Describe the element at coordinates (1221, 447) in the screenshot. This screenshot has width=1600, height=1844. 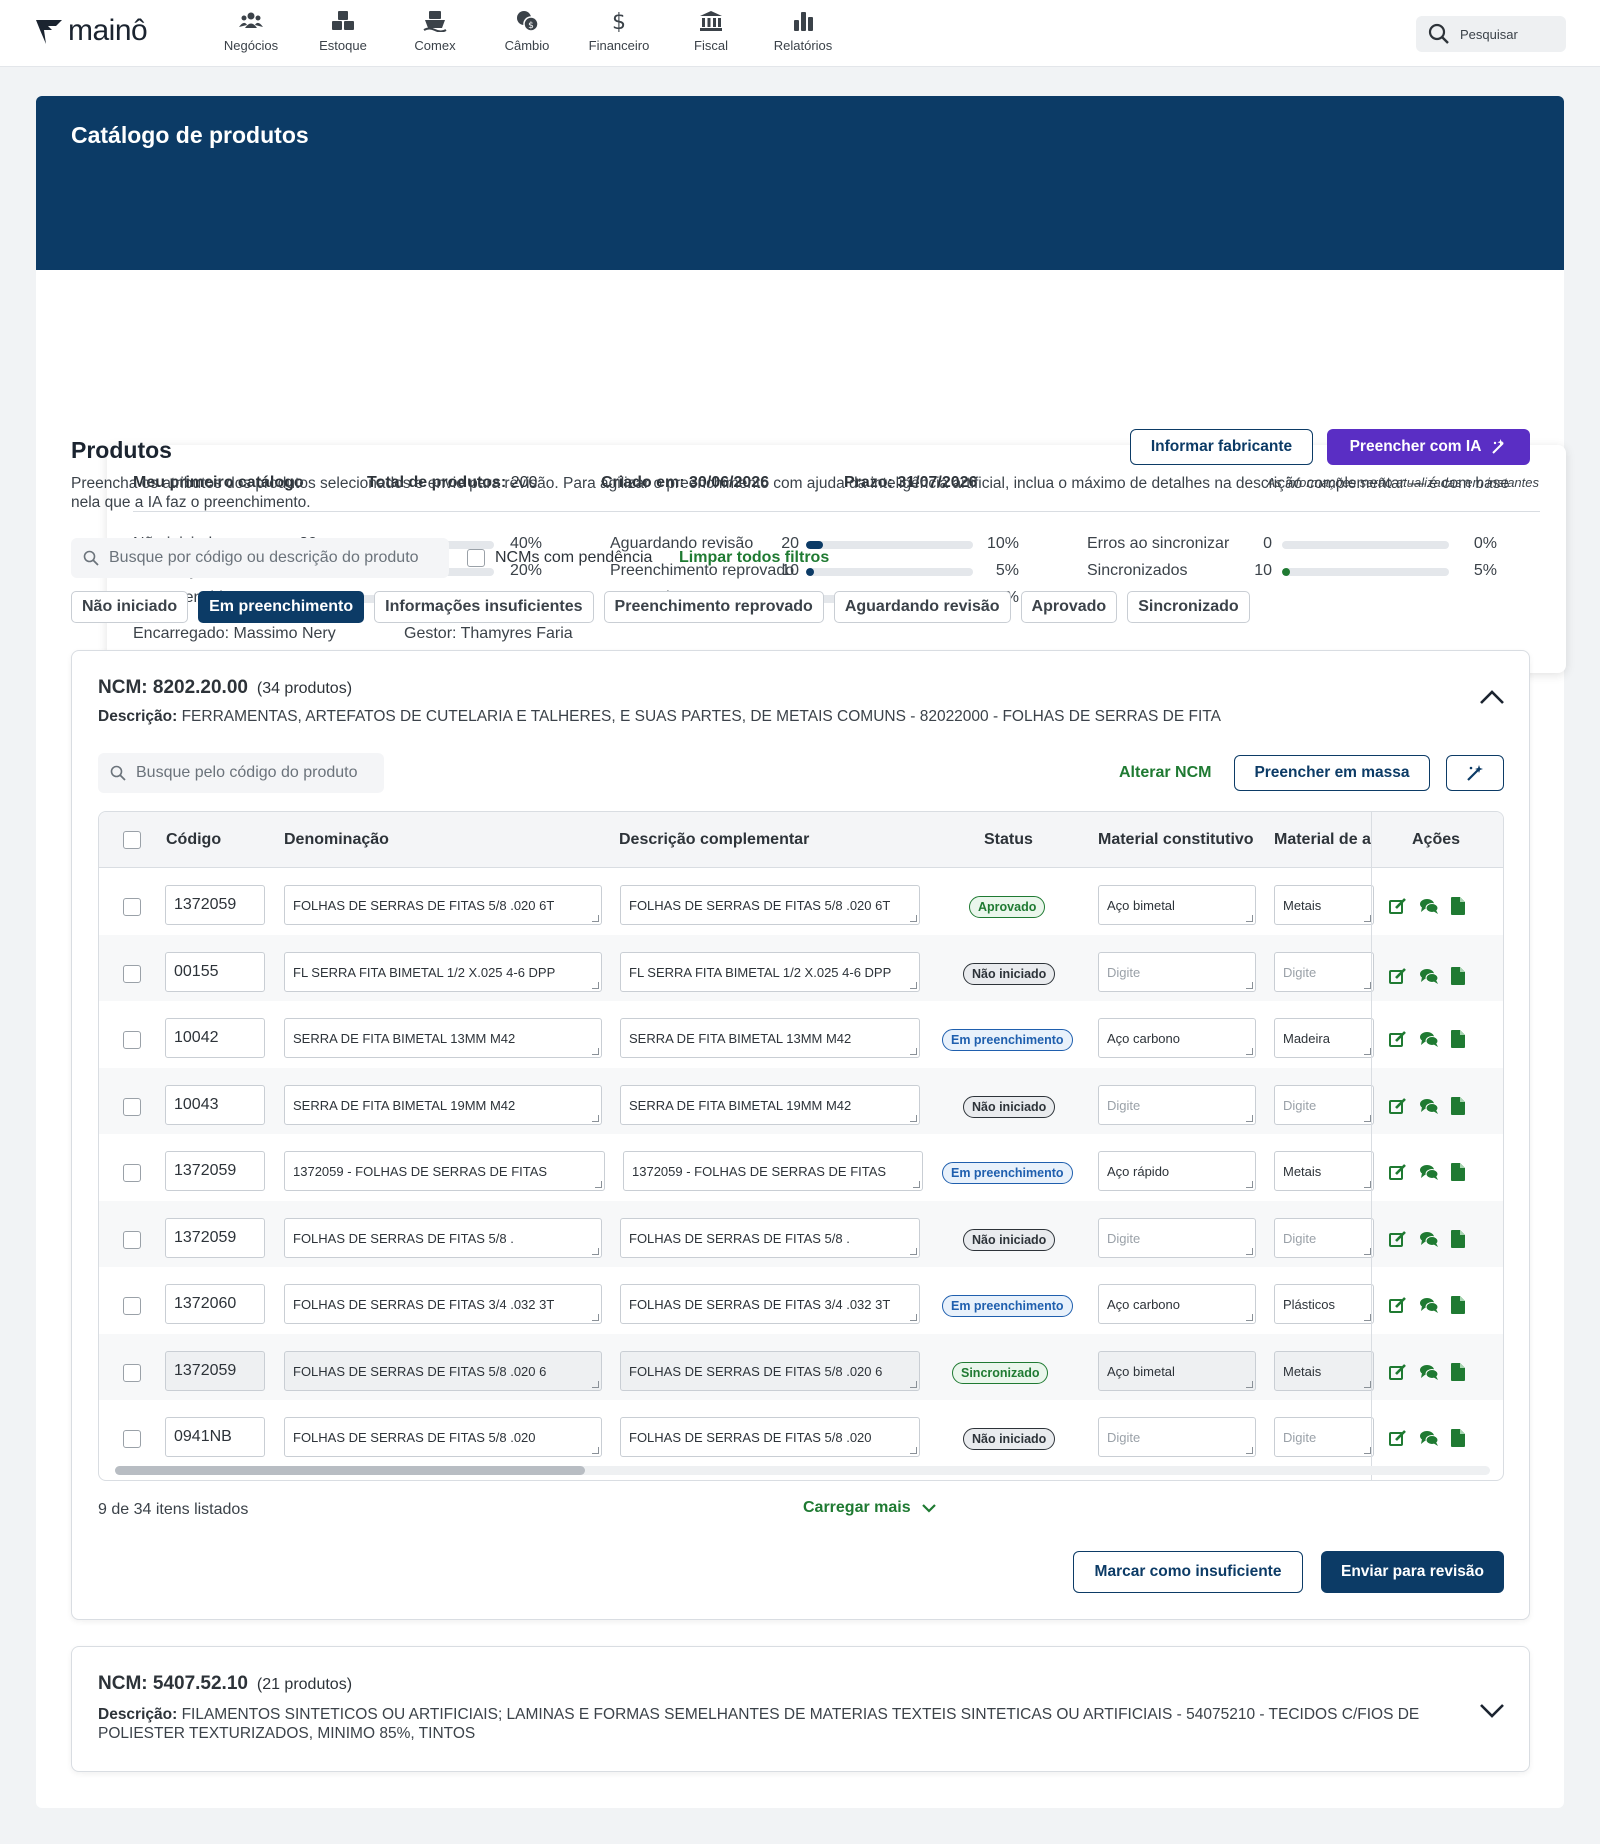
I see `inform-manufacturer-button: Informar fabricante` at that location.